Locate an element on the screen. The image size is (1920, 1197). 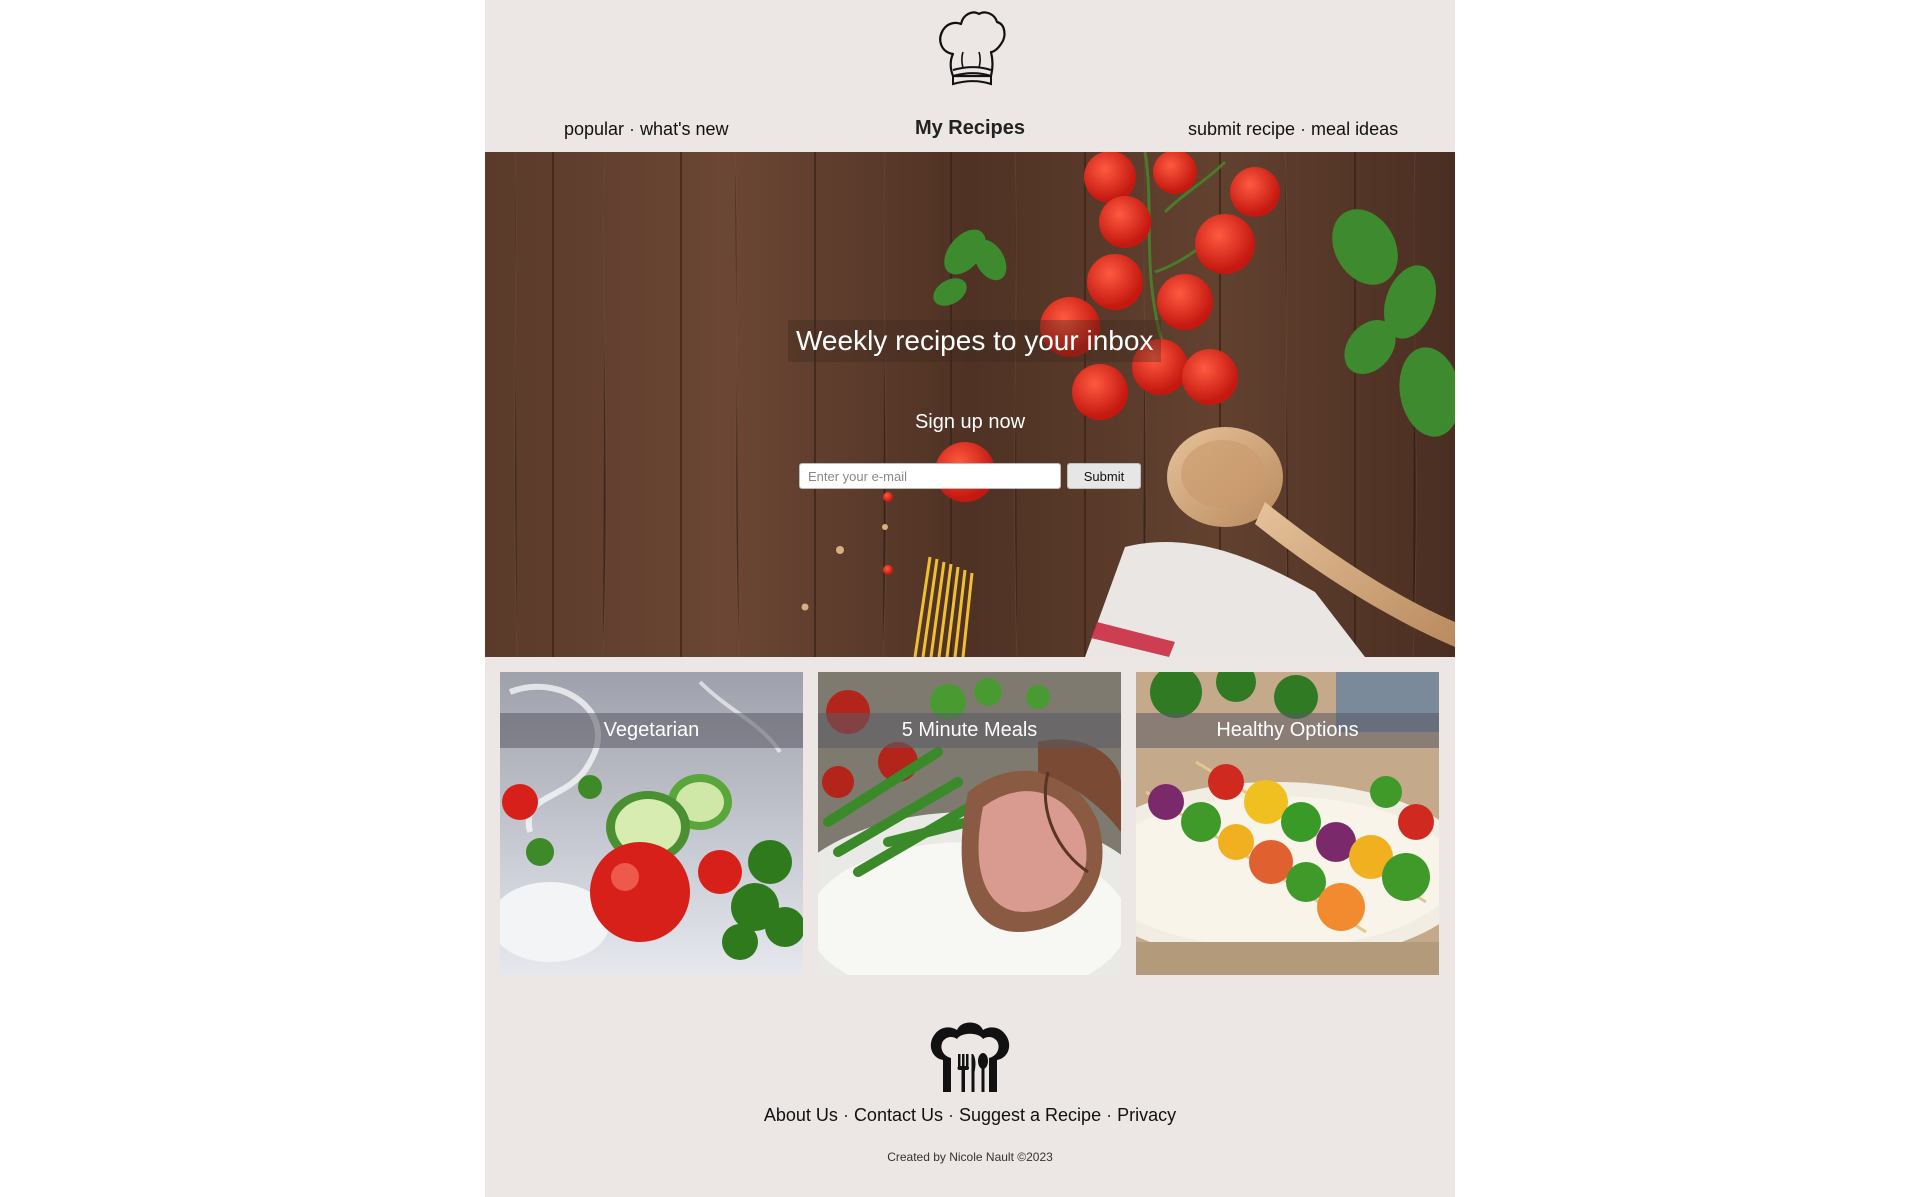
hero-subheading: Sign up now is located at coordinates (970, 422).